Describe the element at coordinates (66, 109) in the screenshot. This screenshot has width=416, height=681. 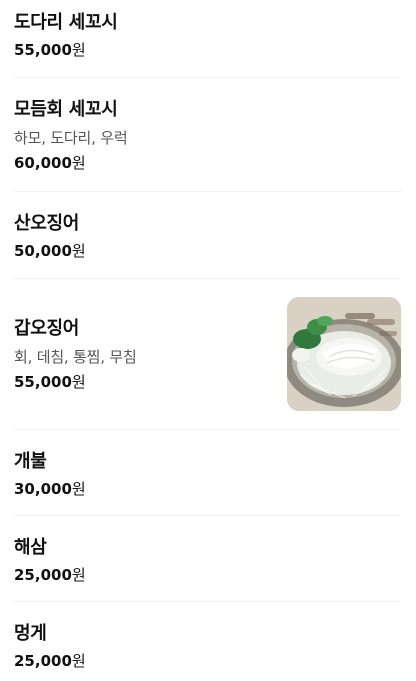
I see `menu-item-name: 모듬회 세꼬시` at that location.